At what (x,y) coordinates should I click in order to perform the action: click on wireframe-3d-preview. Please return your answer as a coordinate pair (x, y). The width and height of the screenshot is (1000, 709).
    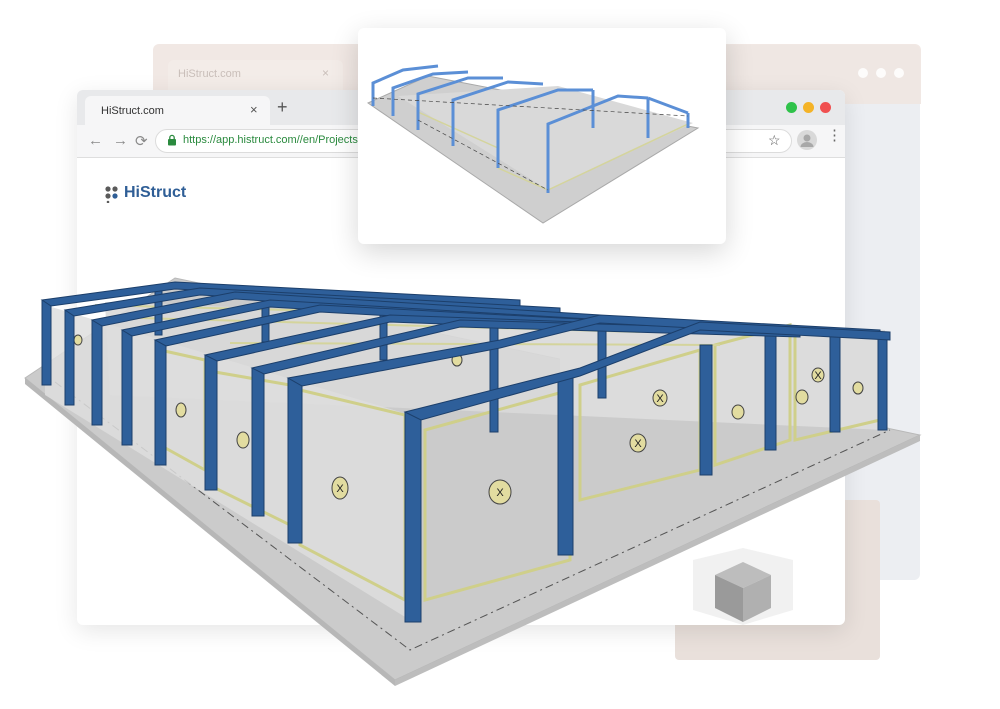
    Looking at the image, I should click on (542, 136).